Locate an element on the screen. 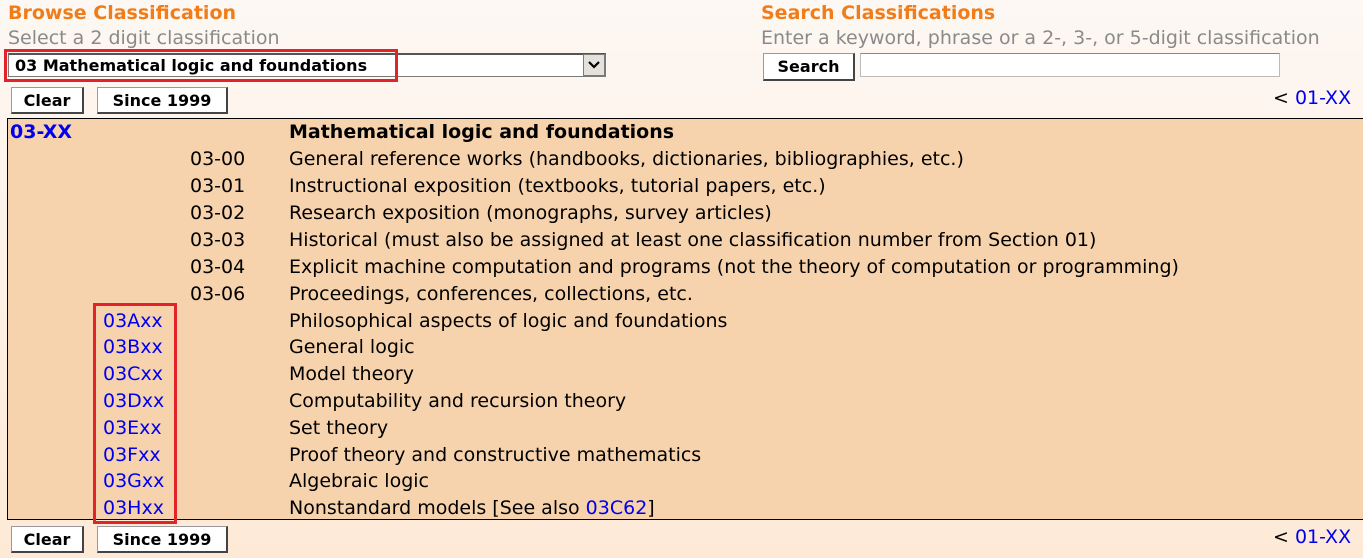  classification-select-value: 03 Mathematical logic and foundations is located at coordinates (191, 65).